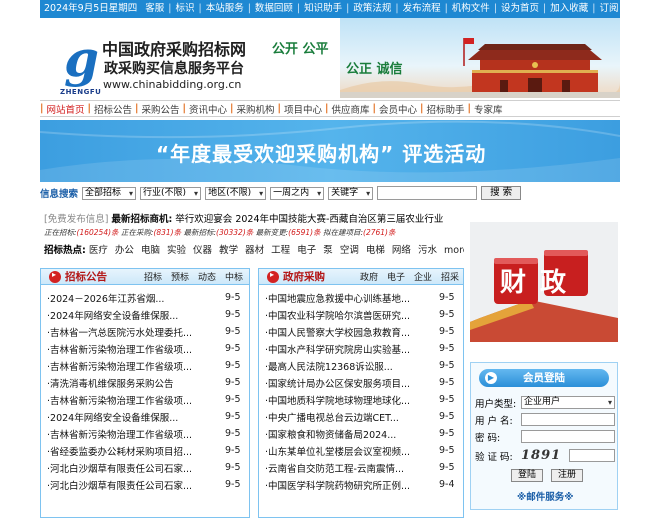 This screenshot has width=660, height=518. What do you see at coordinates (109, 193) in the screenshot?
I see `bid-type-select: 全部招标` at bounding box center [109, 193].